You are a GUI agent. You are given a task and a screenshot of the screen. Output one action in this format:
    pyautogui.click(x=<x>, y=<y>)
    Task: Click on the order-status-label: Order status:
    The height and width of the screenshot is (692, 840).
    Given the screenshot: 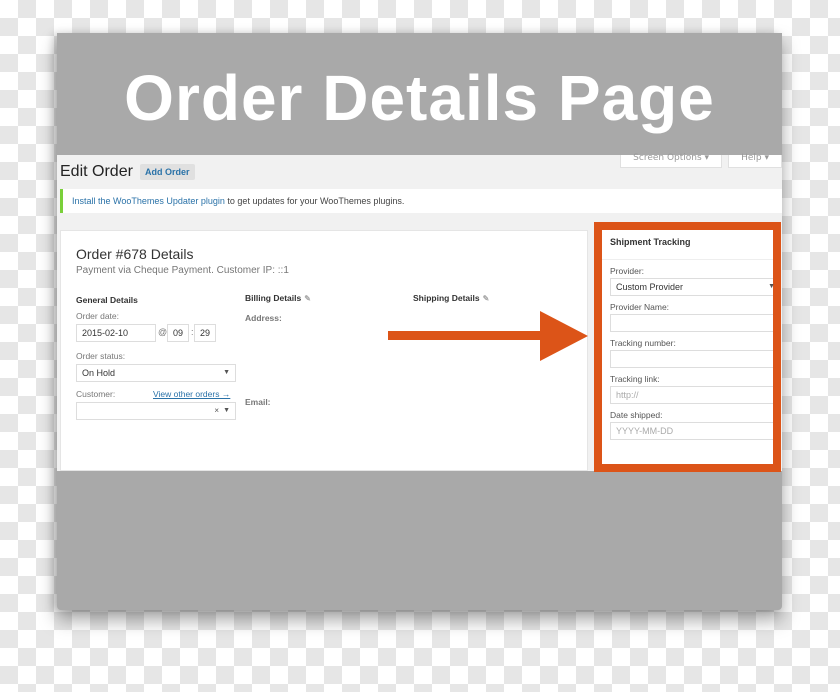 What is the action you would take?
    pyautogui.click(x=101, y=356)
    